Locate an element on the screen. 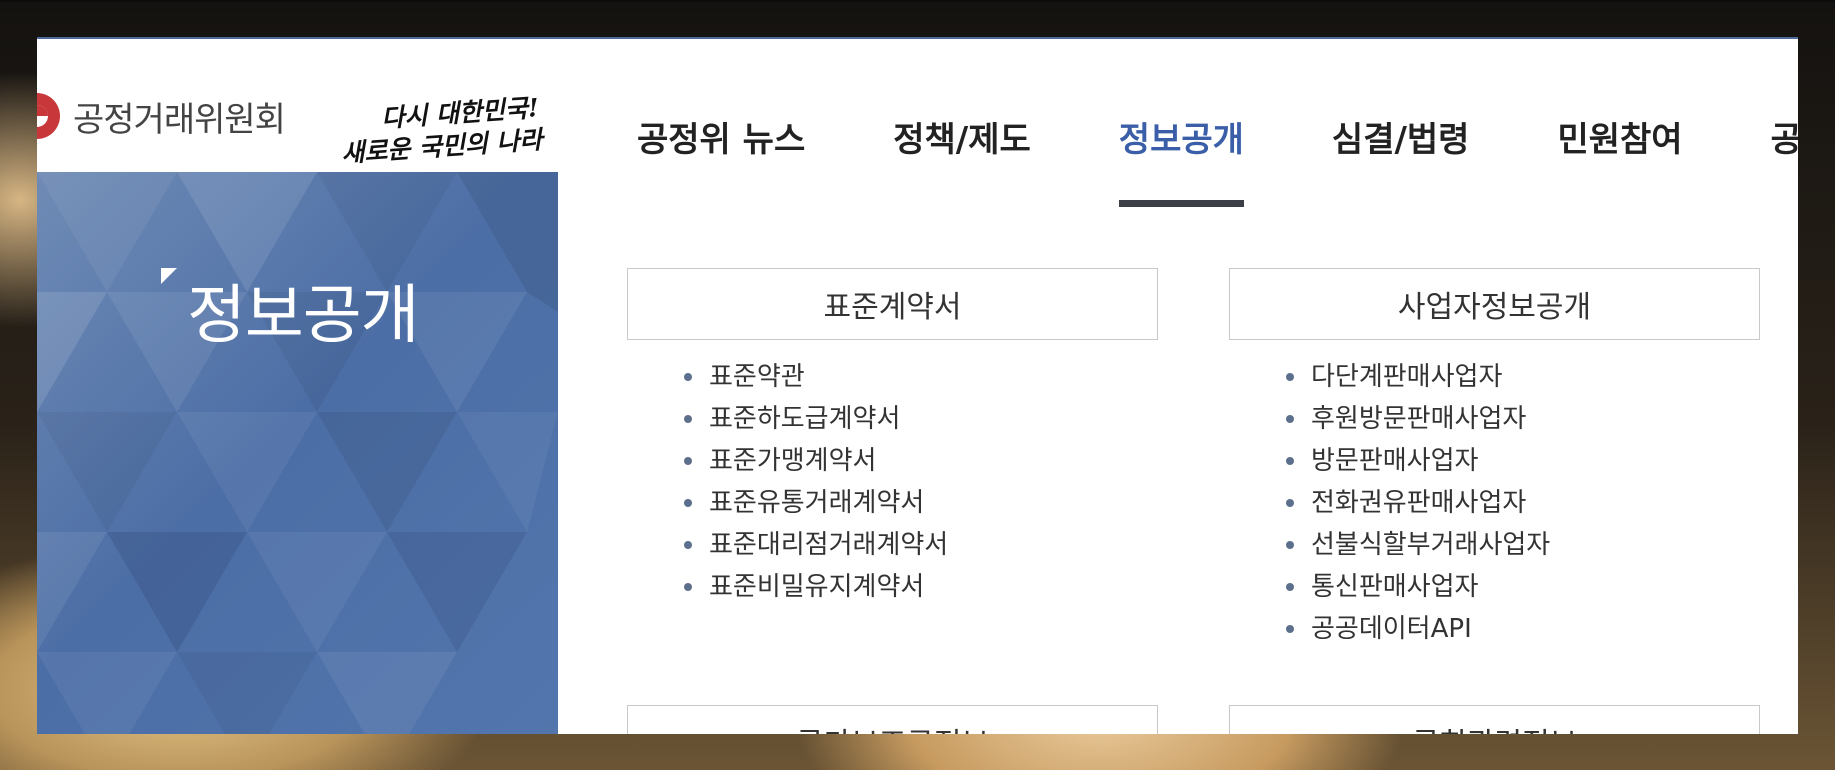 The width and height of the screenshot is (1835, 770). nav-item-policy: 정책/제도 is located at coordinates (962, 140).